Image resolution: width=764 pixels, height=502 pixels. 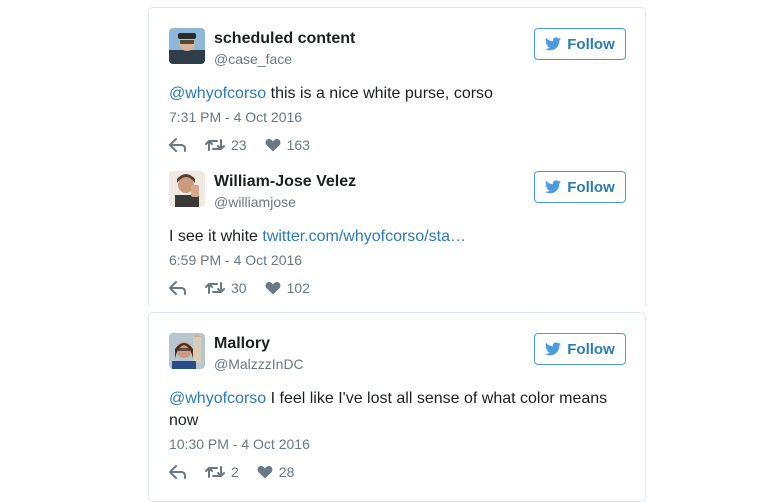 What do you see at coordinates (298, 288) in the screenshot?
I see `like-count: 102` at bounding box center [298, 288].